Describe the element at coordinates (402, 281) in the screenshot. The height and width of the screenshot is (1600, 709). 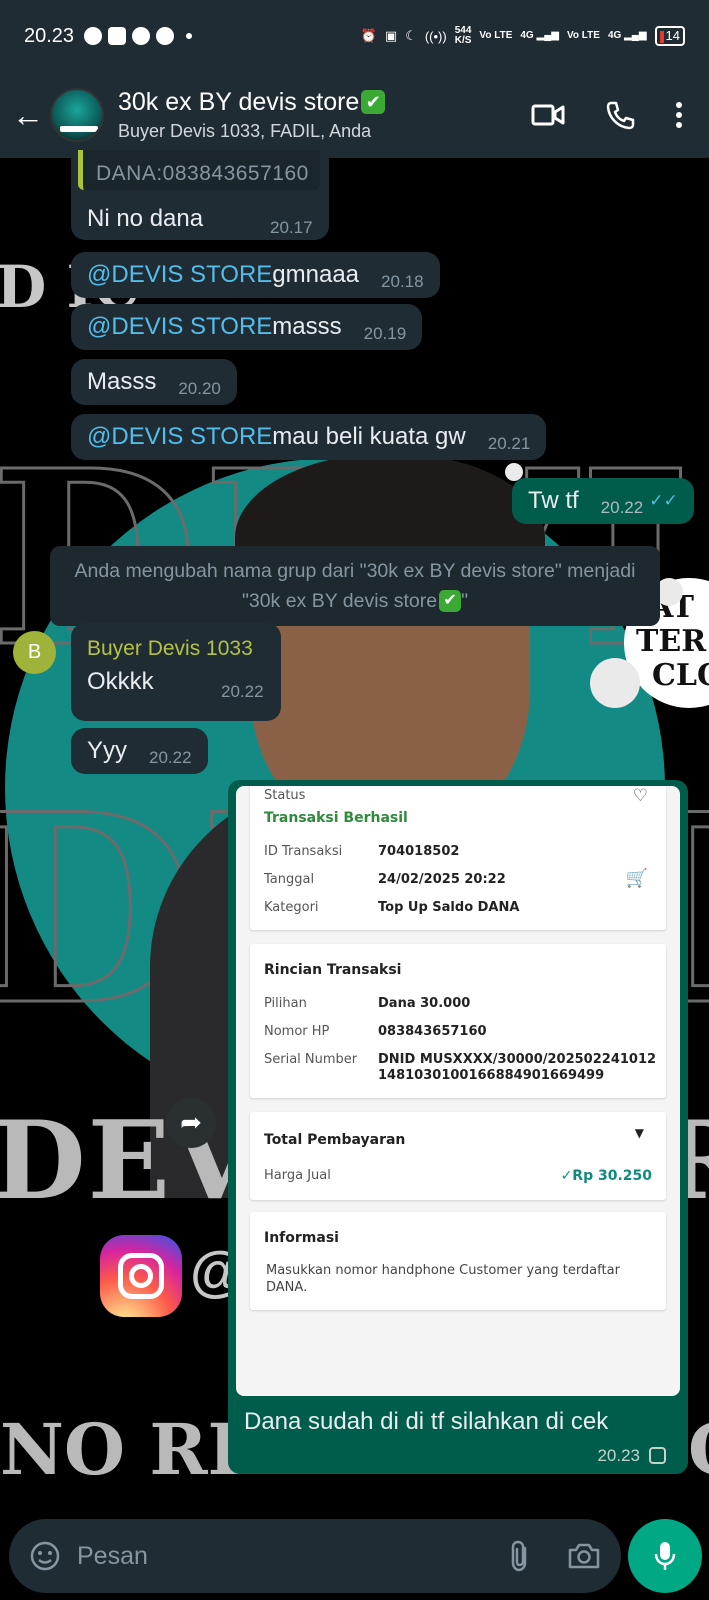
I see `message-time: 20.18` at that location.